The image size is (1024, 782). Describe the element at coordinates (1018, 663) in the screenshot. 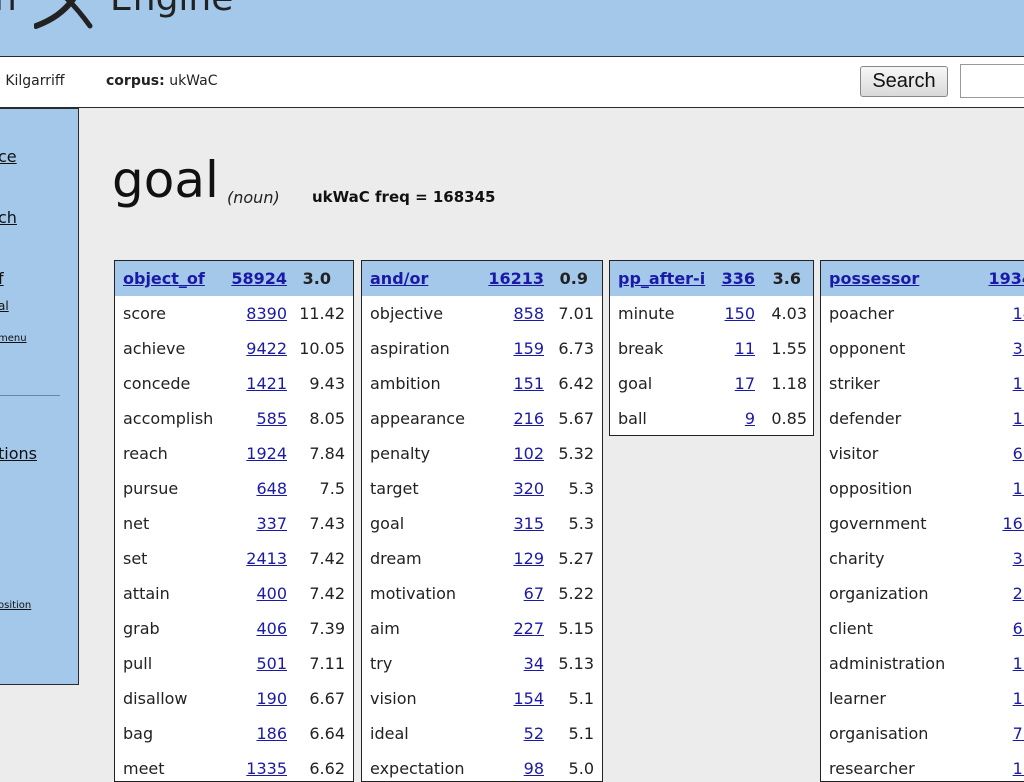

I see `collocate-frequency-link: 18` at that location.